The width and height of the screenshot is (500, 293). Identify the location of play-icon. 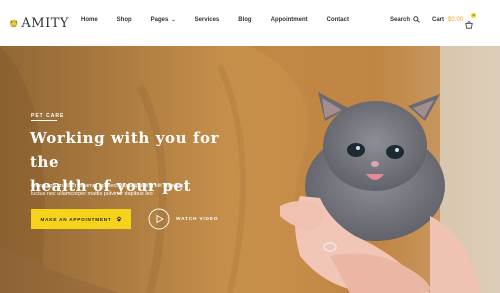
(159, 219).